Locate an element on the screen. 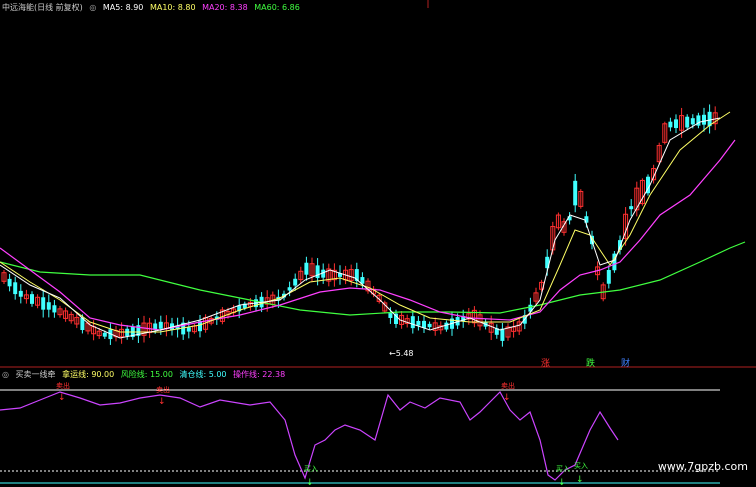  op-line-label: 操作线: 22.38 is located at coordinates (259, 374).